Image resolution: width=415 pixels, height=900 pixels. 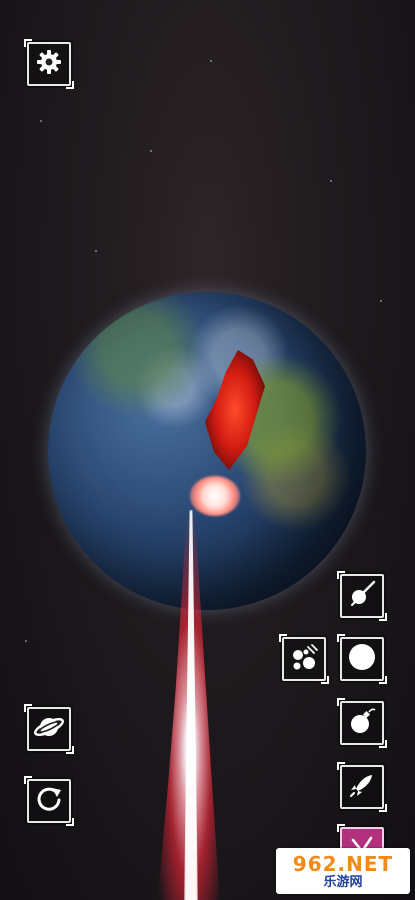 I want to click on bomb-icon, so click(x=362, y=723).